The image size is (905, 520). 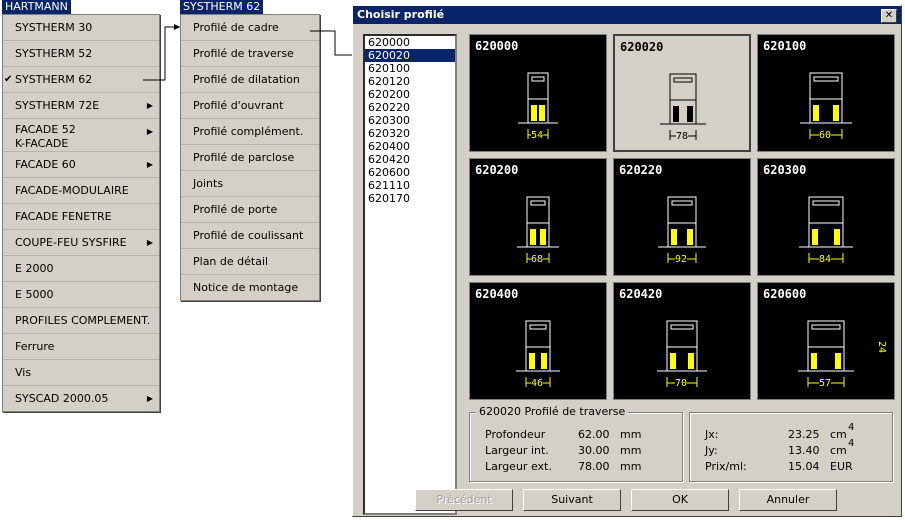 I want to click on profile-list-item: 620400, so click(x=410, y=146).